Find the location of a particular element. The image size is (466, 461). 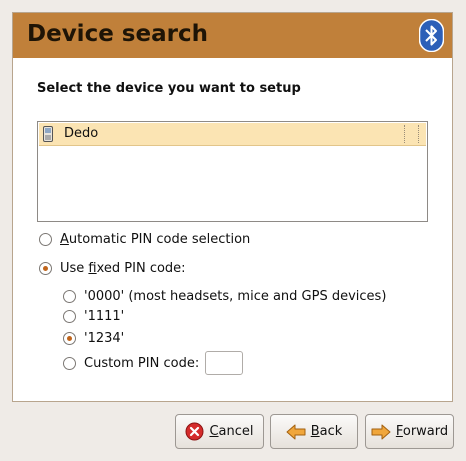

radio-label: Automatic PIN code selection is located at coordinates (155, 239).